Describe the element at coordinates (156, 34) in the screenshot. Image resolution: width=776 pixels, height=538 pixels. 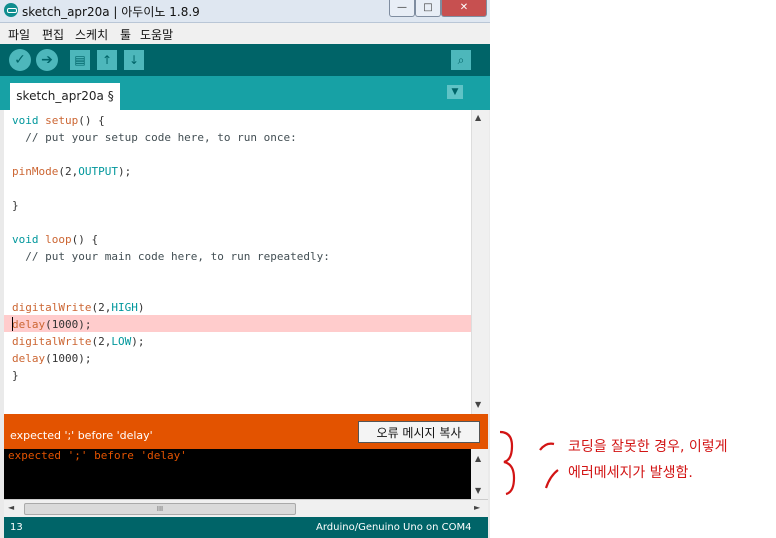
I see `menu-help: 도움말` at that location.